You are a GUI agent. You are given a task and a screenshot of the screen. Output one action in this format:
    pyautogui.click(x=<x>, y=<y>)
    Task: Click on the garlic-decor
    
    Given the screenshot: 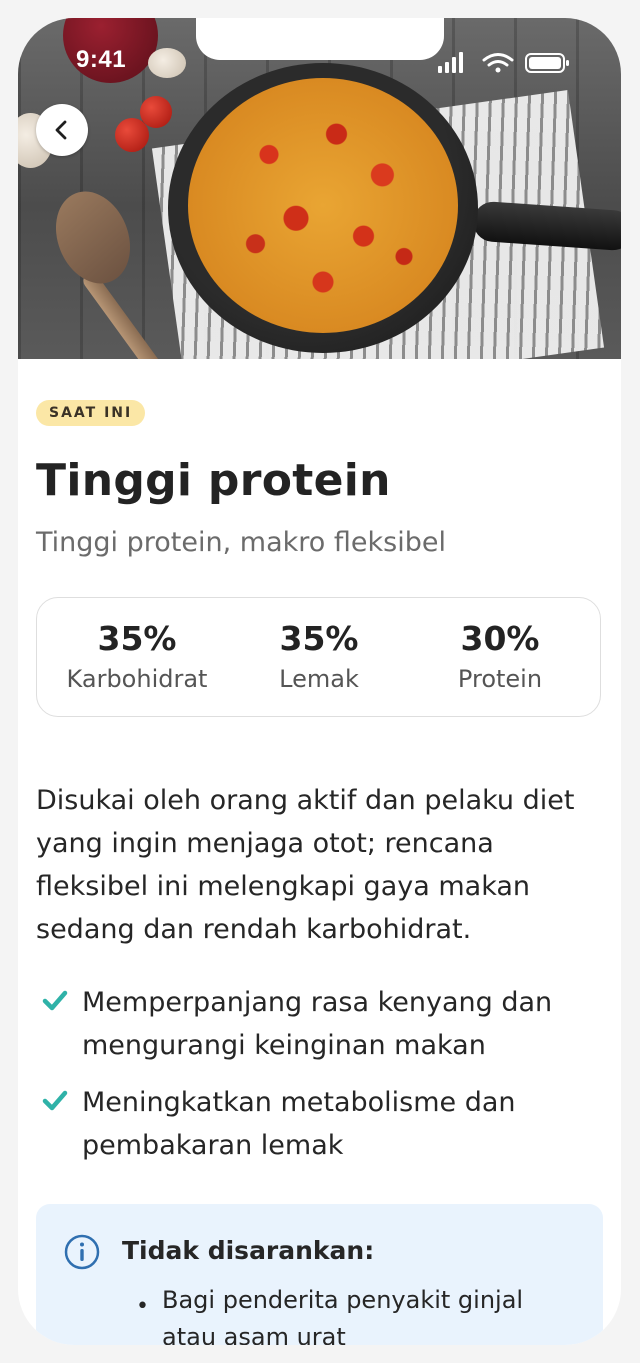 What is the action you would take?
    pyautogui.click(x=167, y=63)
    